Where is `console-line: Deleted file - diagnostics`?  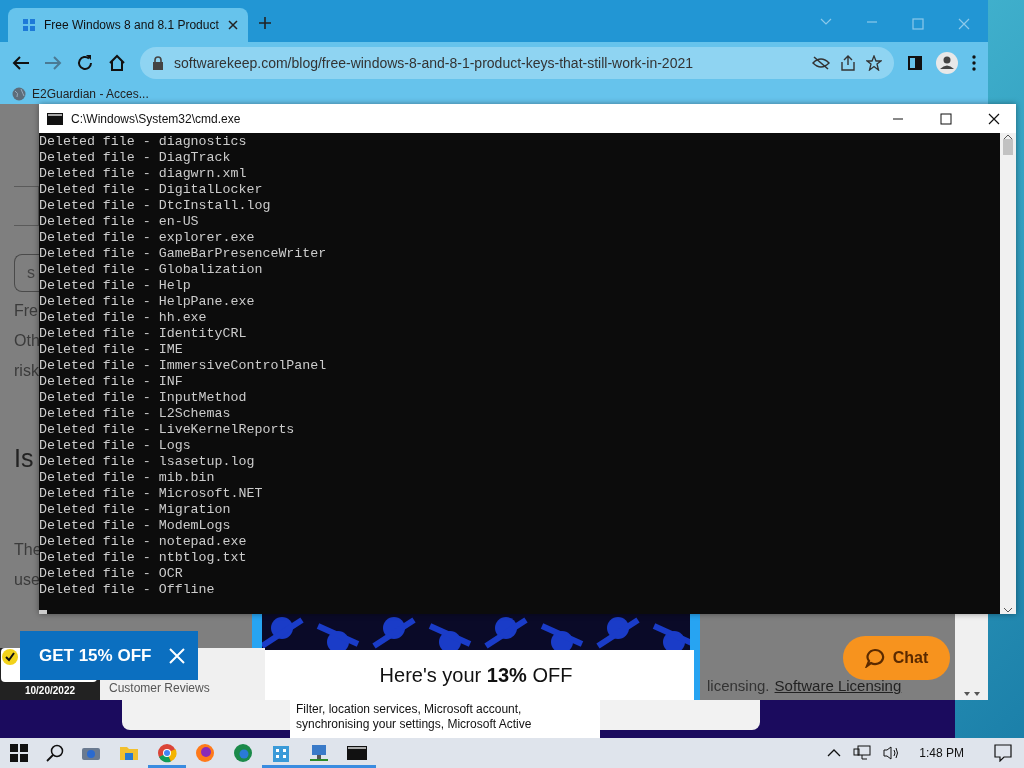
console-line: Deleted file - diagnostics is located at coordinates (143, 142).